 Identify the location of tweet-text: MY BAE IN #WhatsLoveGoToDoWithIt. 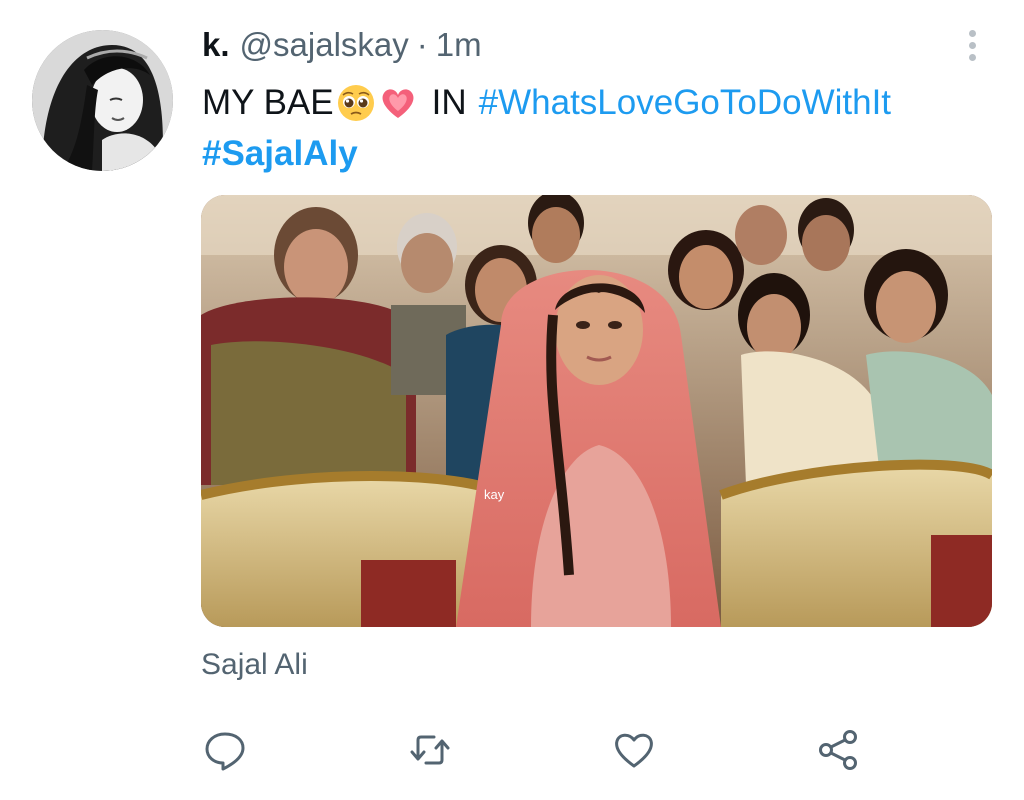
(546, 103).